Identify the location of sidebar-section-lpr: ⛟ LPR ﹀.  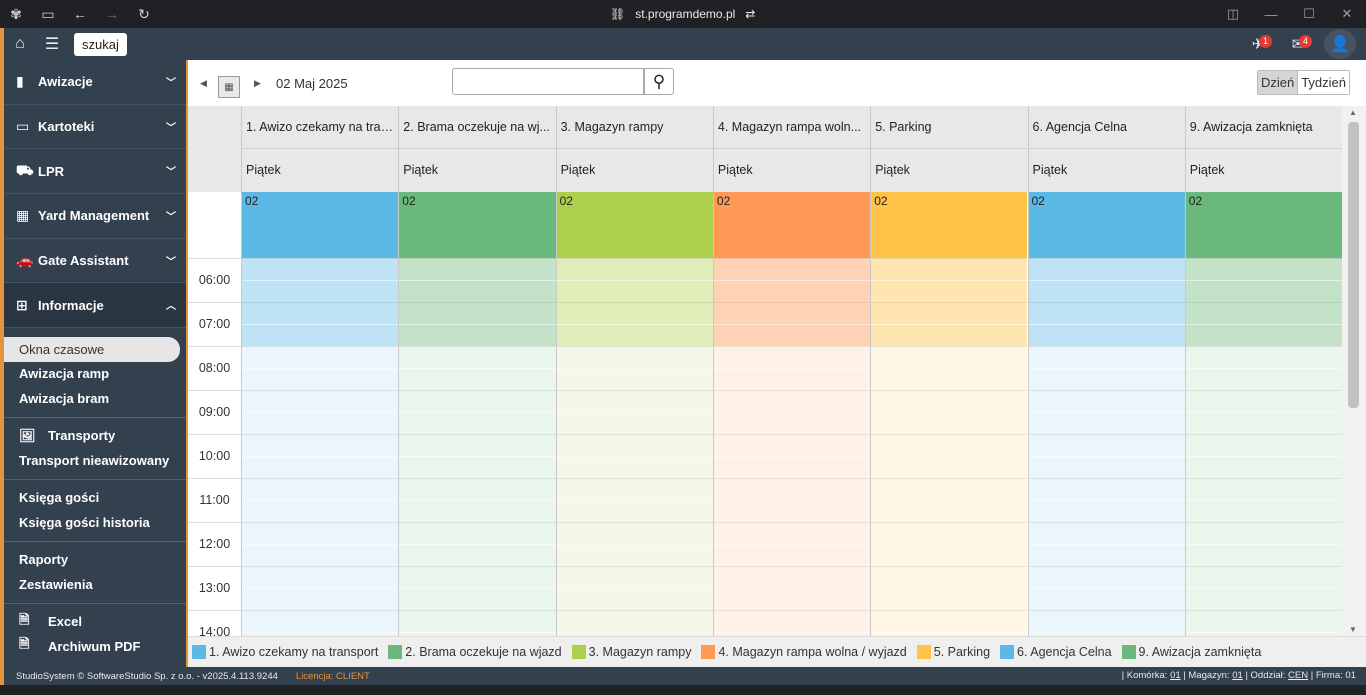
(95, 172).